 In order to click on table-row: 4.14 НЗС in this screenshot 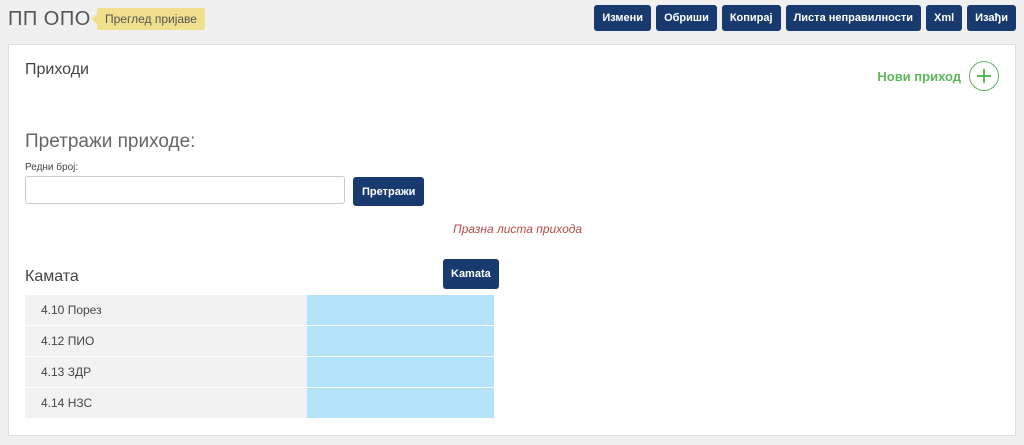, I will do `click(259, 403)`.